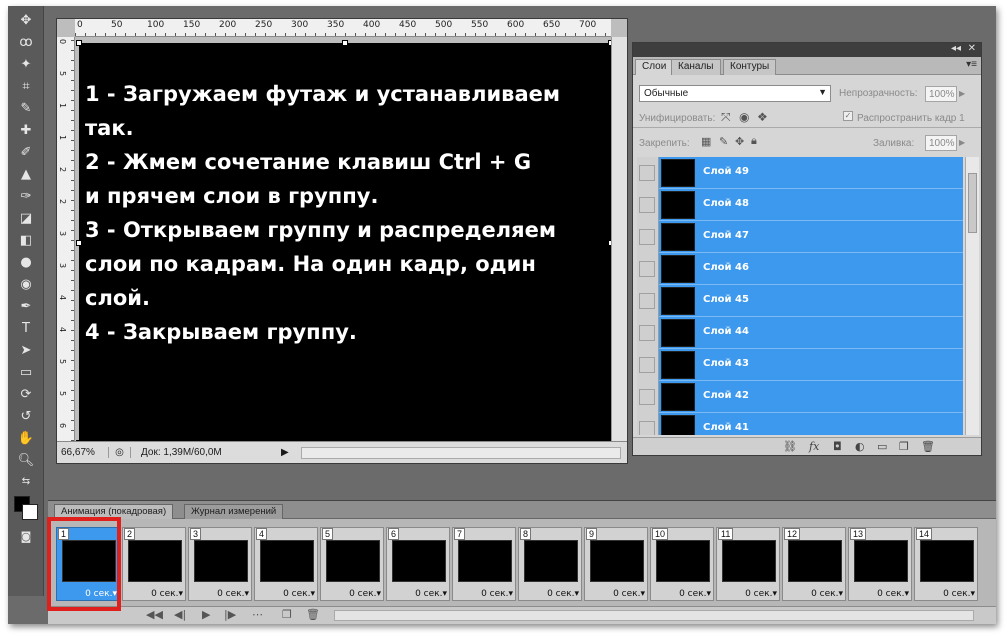  What do you see at coordinates (26, 108) in the screenshot?
I see `eyedropper-icon: ✎` at bounding box center [26, 108].